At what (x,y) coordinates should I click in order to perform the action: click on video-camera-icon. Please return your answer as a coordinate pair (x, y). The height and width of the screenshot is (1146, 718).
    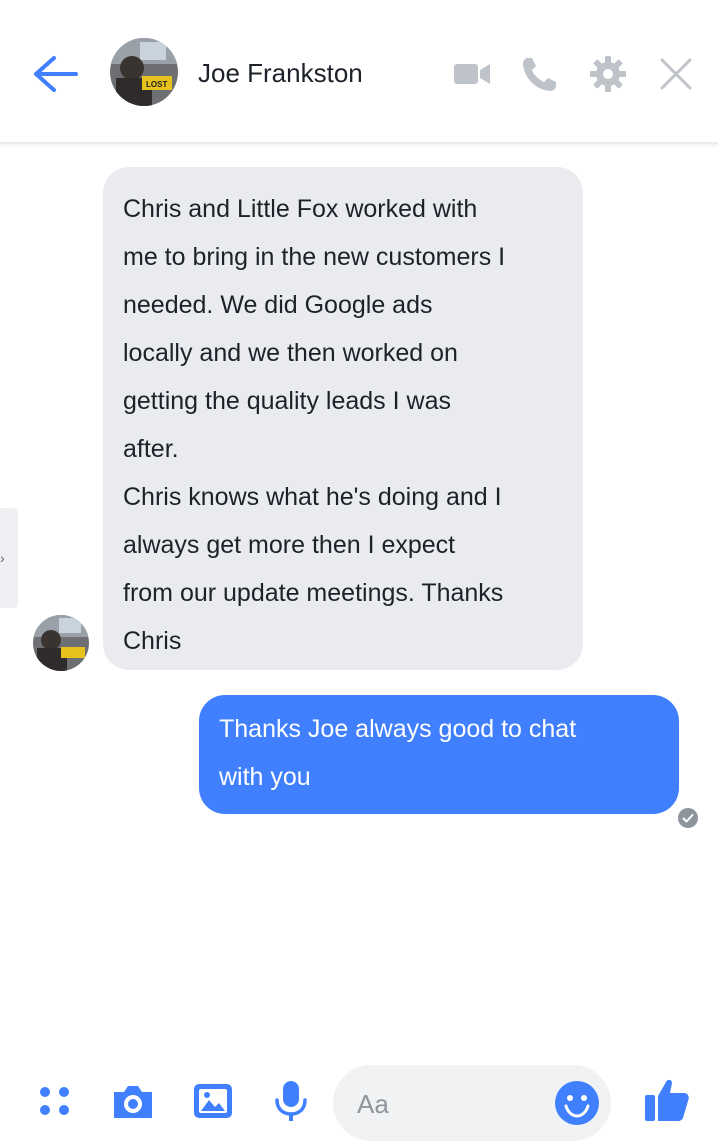
    Looking at the image, I should click on (472, 74).